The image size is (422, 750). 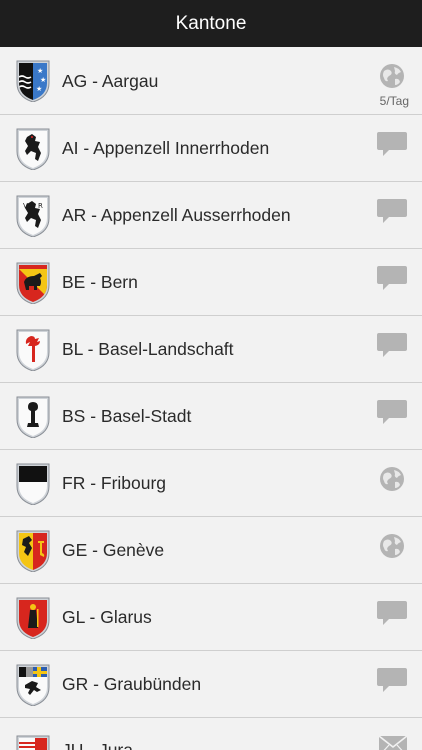 I want to click on canton-label: BE - Bern, so click(x=100, y=282).